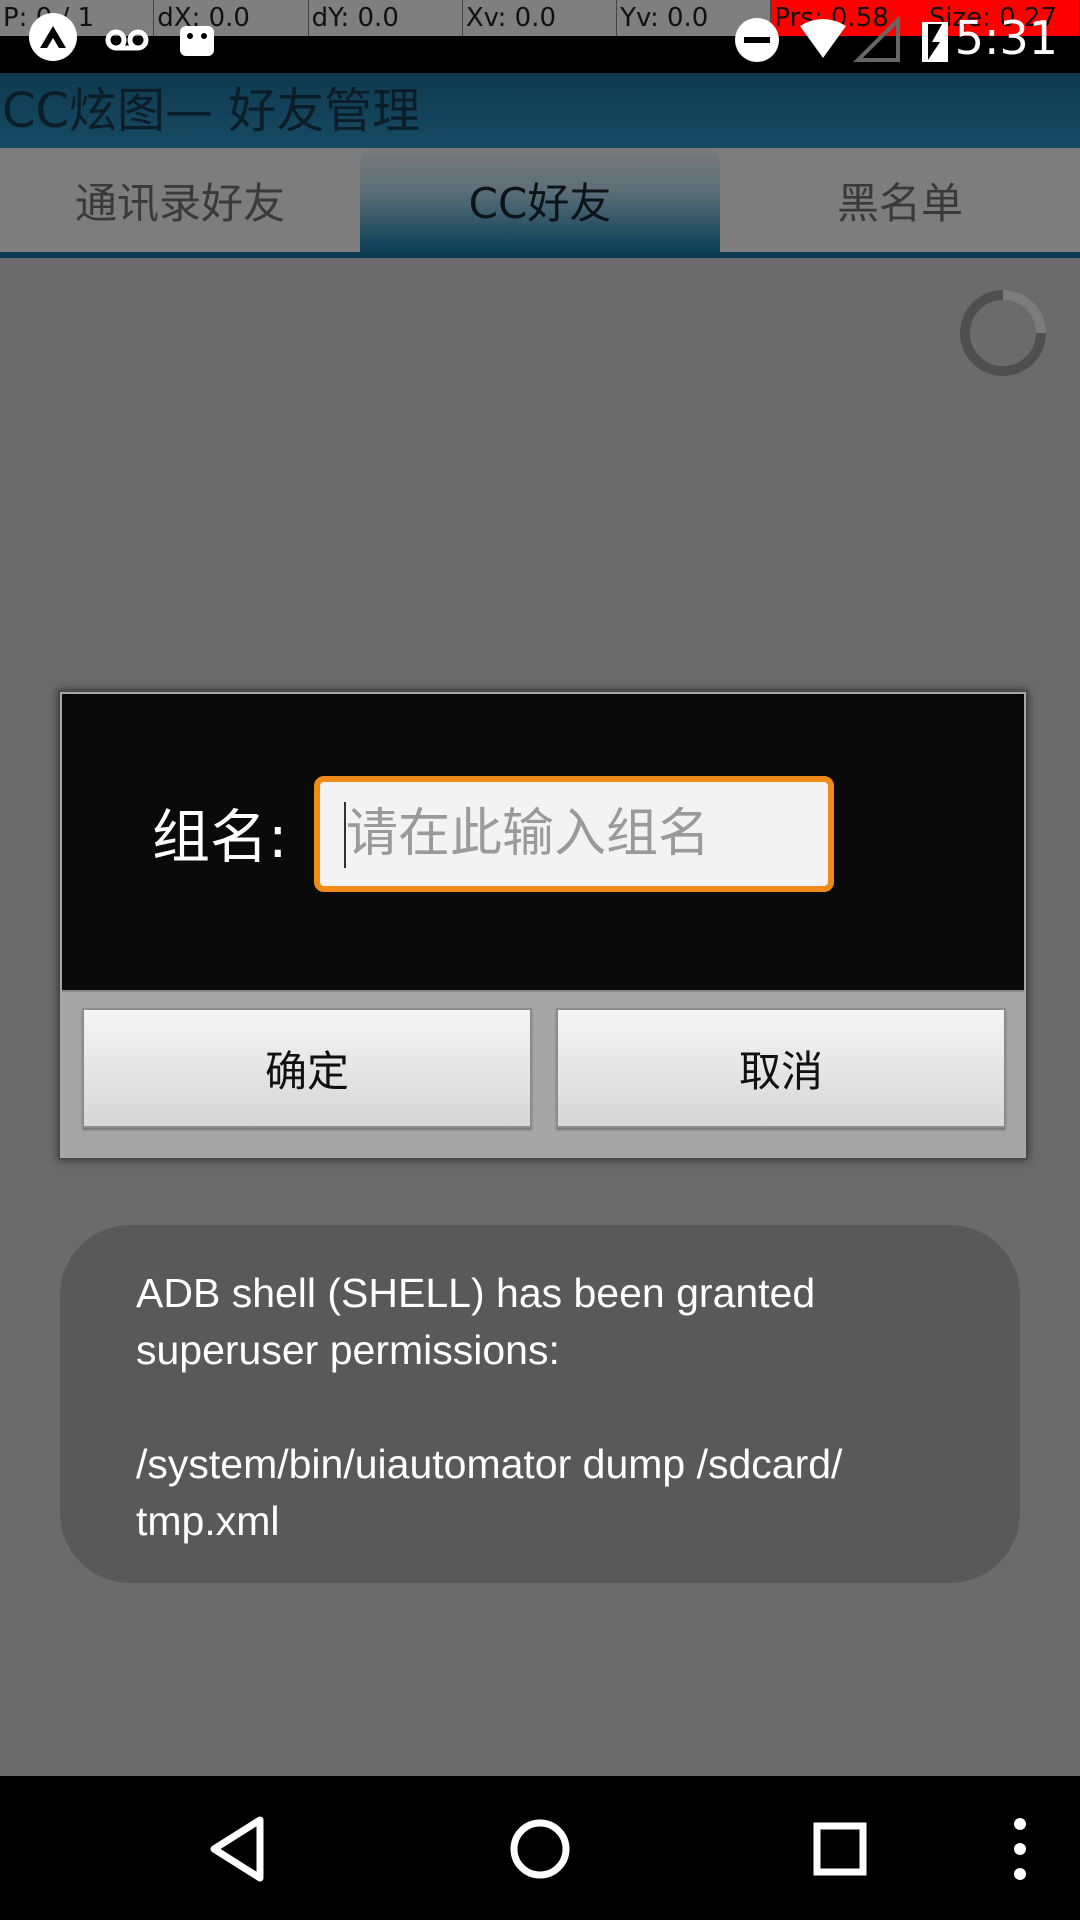 Image resolution: width=1080 pixels, height=1920 pixels. I want to click on dialog-button-bar: 确定 取消, so click(543, 1073).